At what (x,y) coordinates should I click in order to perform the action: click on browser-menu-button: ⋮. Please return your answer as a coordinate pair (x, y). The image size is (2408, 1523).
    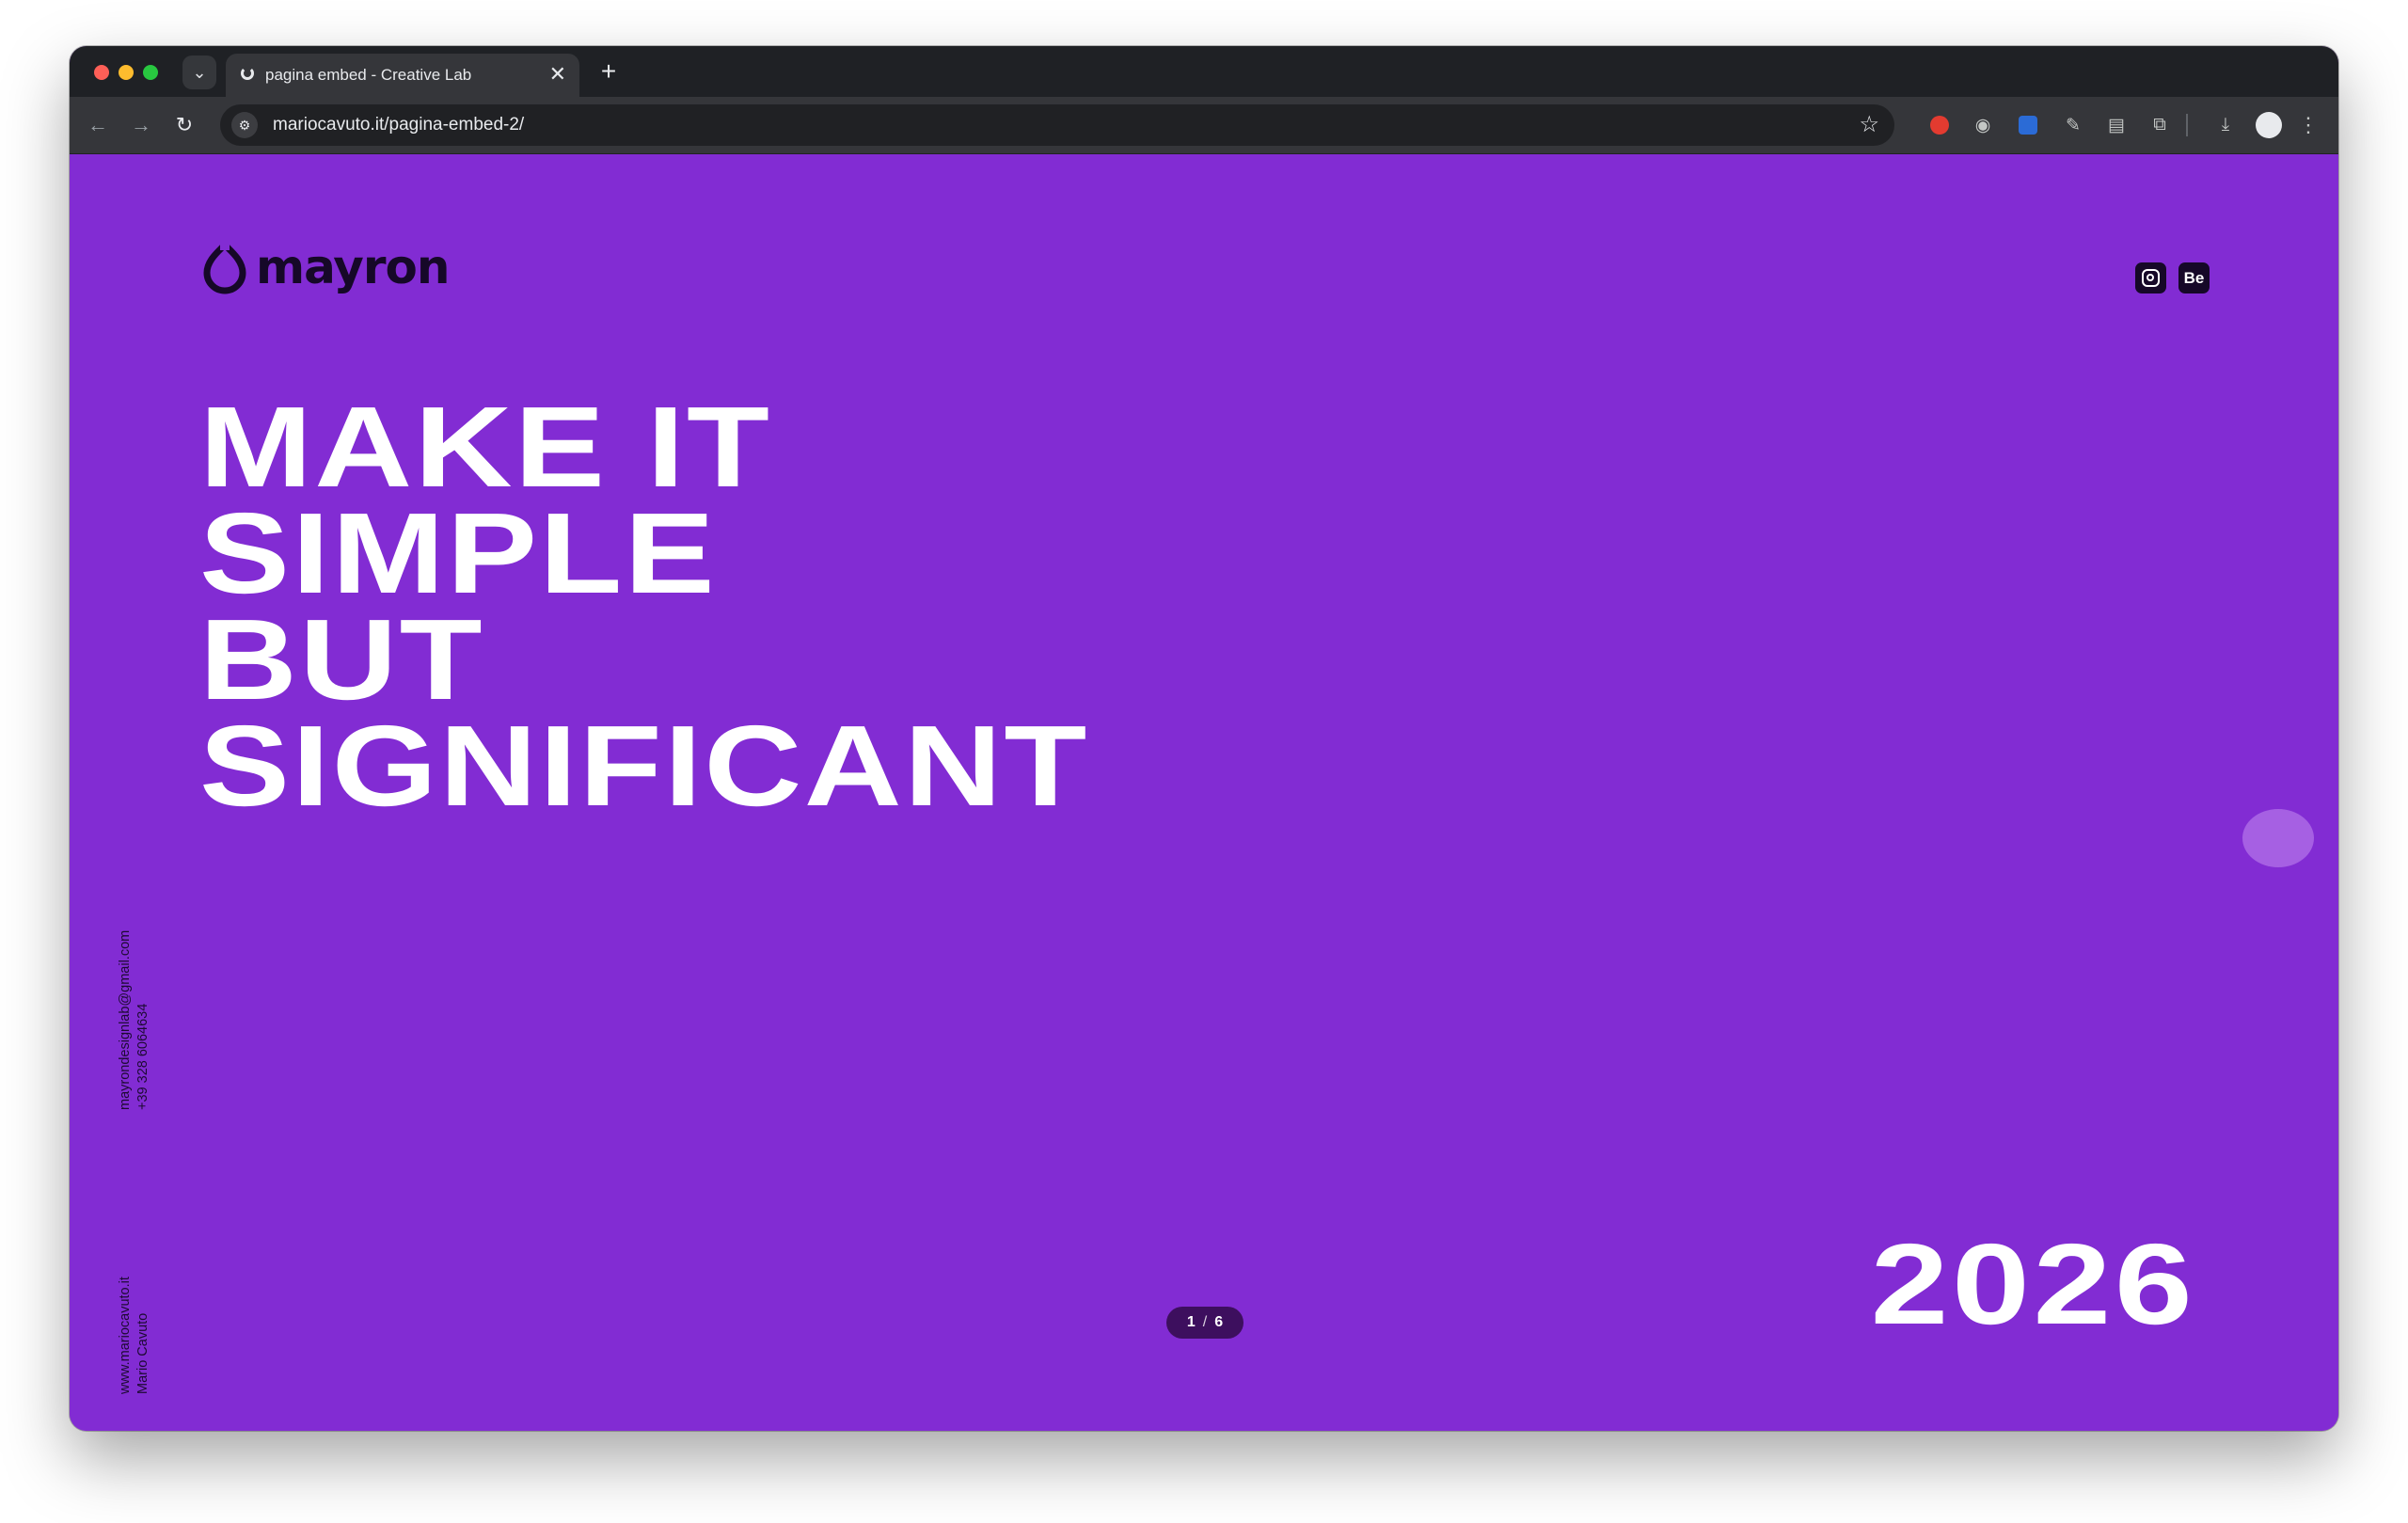
    Looking at the image, I should click on (2308, 125).